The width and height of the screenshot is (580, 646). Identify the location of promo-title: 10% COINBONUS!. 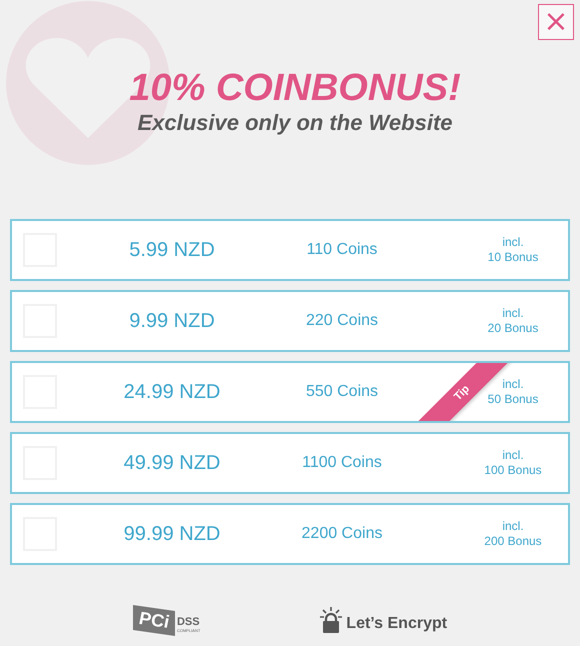
(295, 88).